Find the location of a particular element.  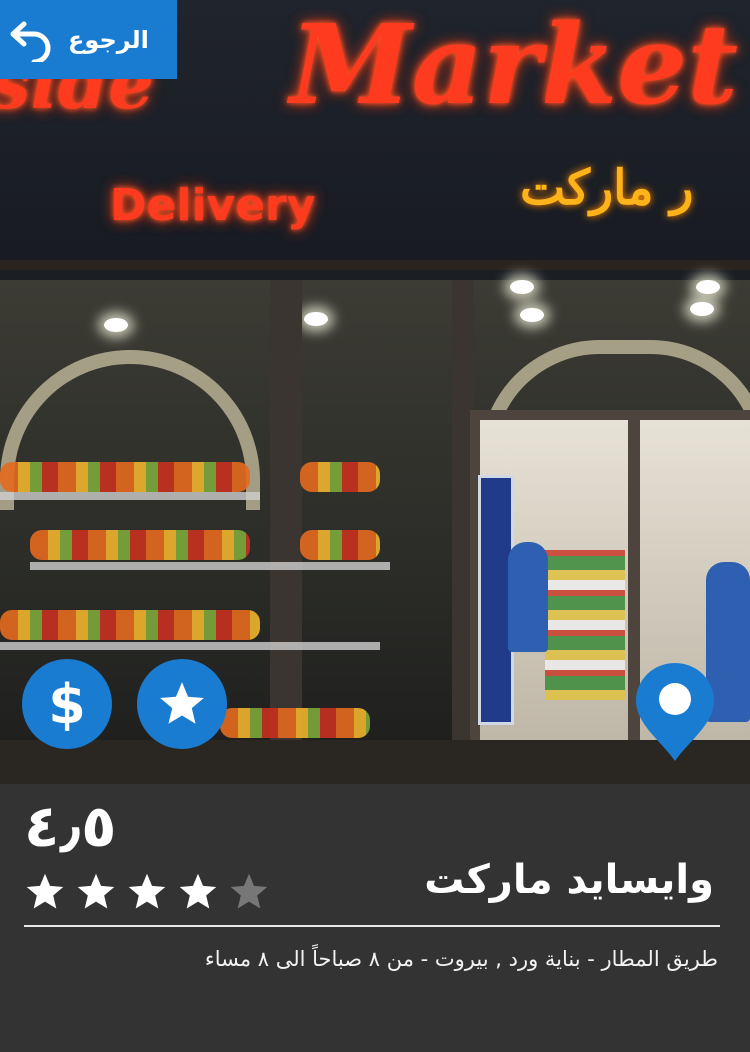

price-button: $ is located at coordinates (67, 704).